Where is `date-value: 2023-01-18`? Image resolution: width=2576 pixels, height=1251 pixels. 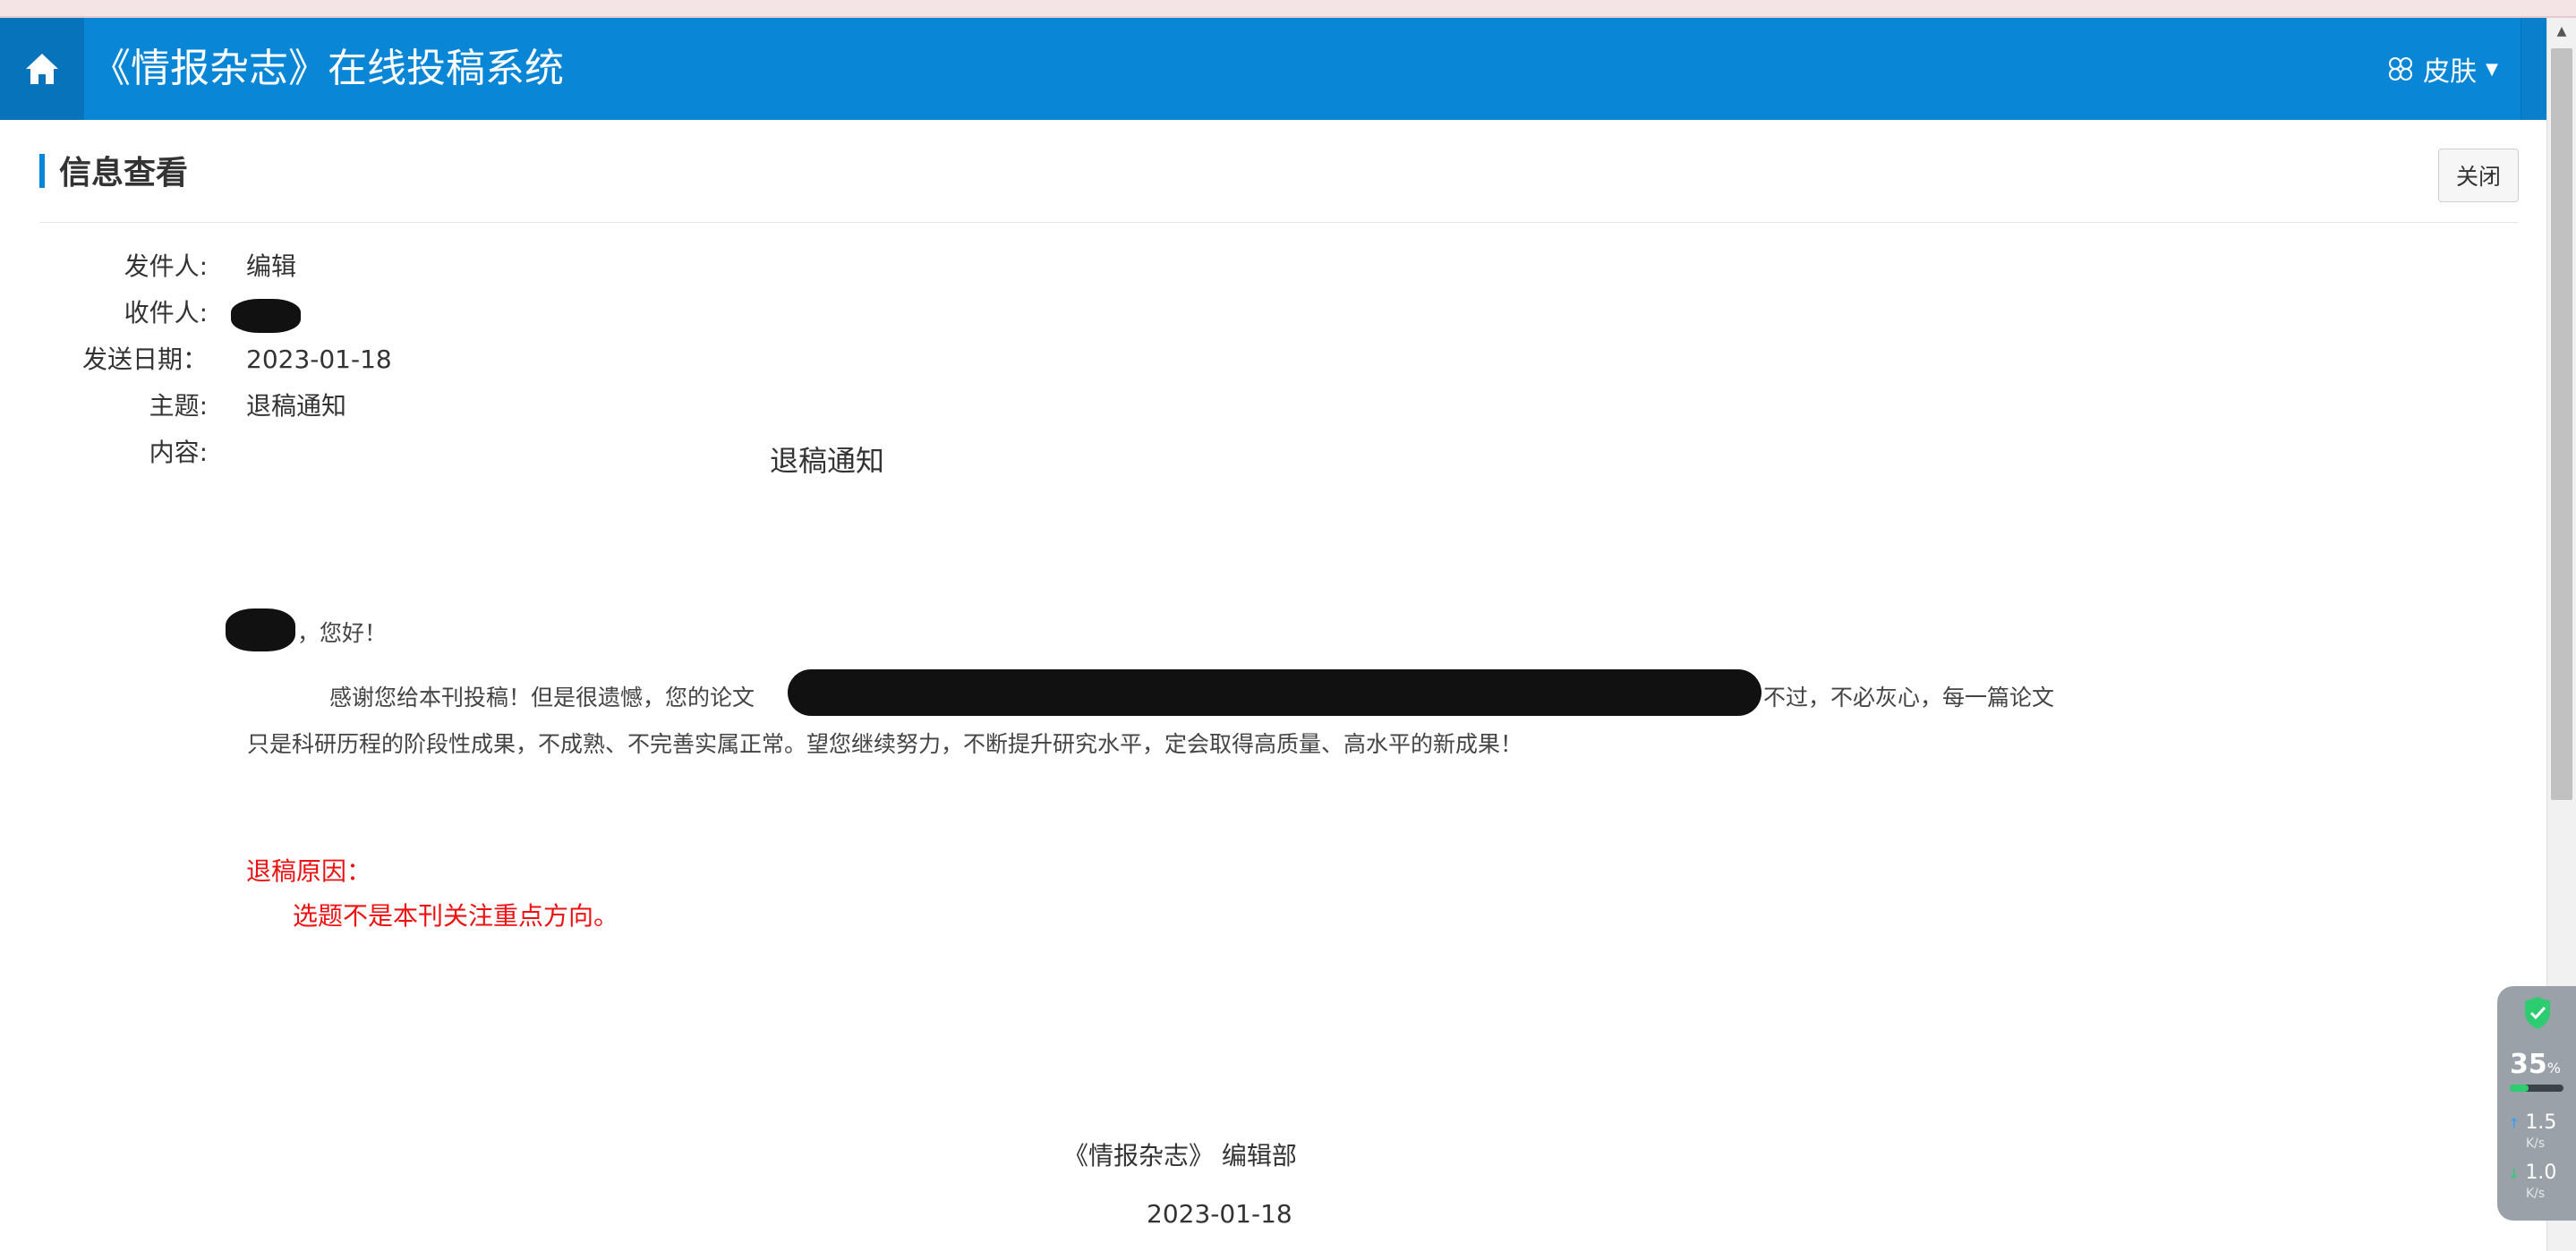 date-value: 2023-01-18 is located at coordinates (319, 359).